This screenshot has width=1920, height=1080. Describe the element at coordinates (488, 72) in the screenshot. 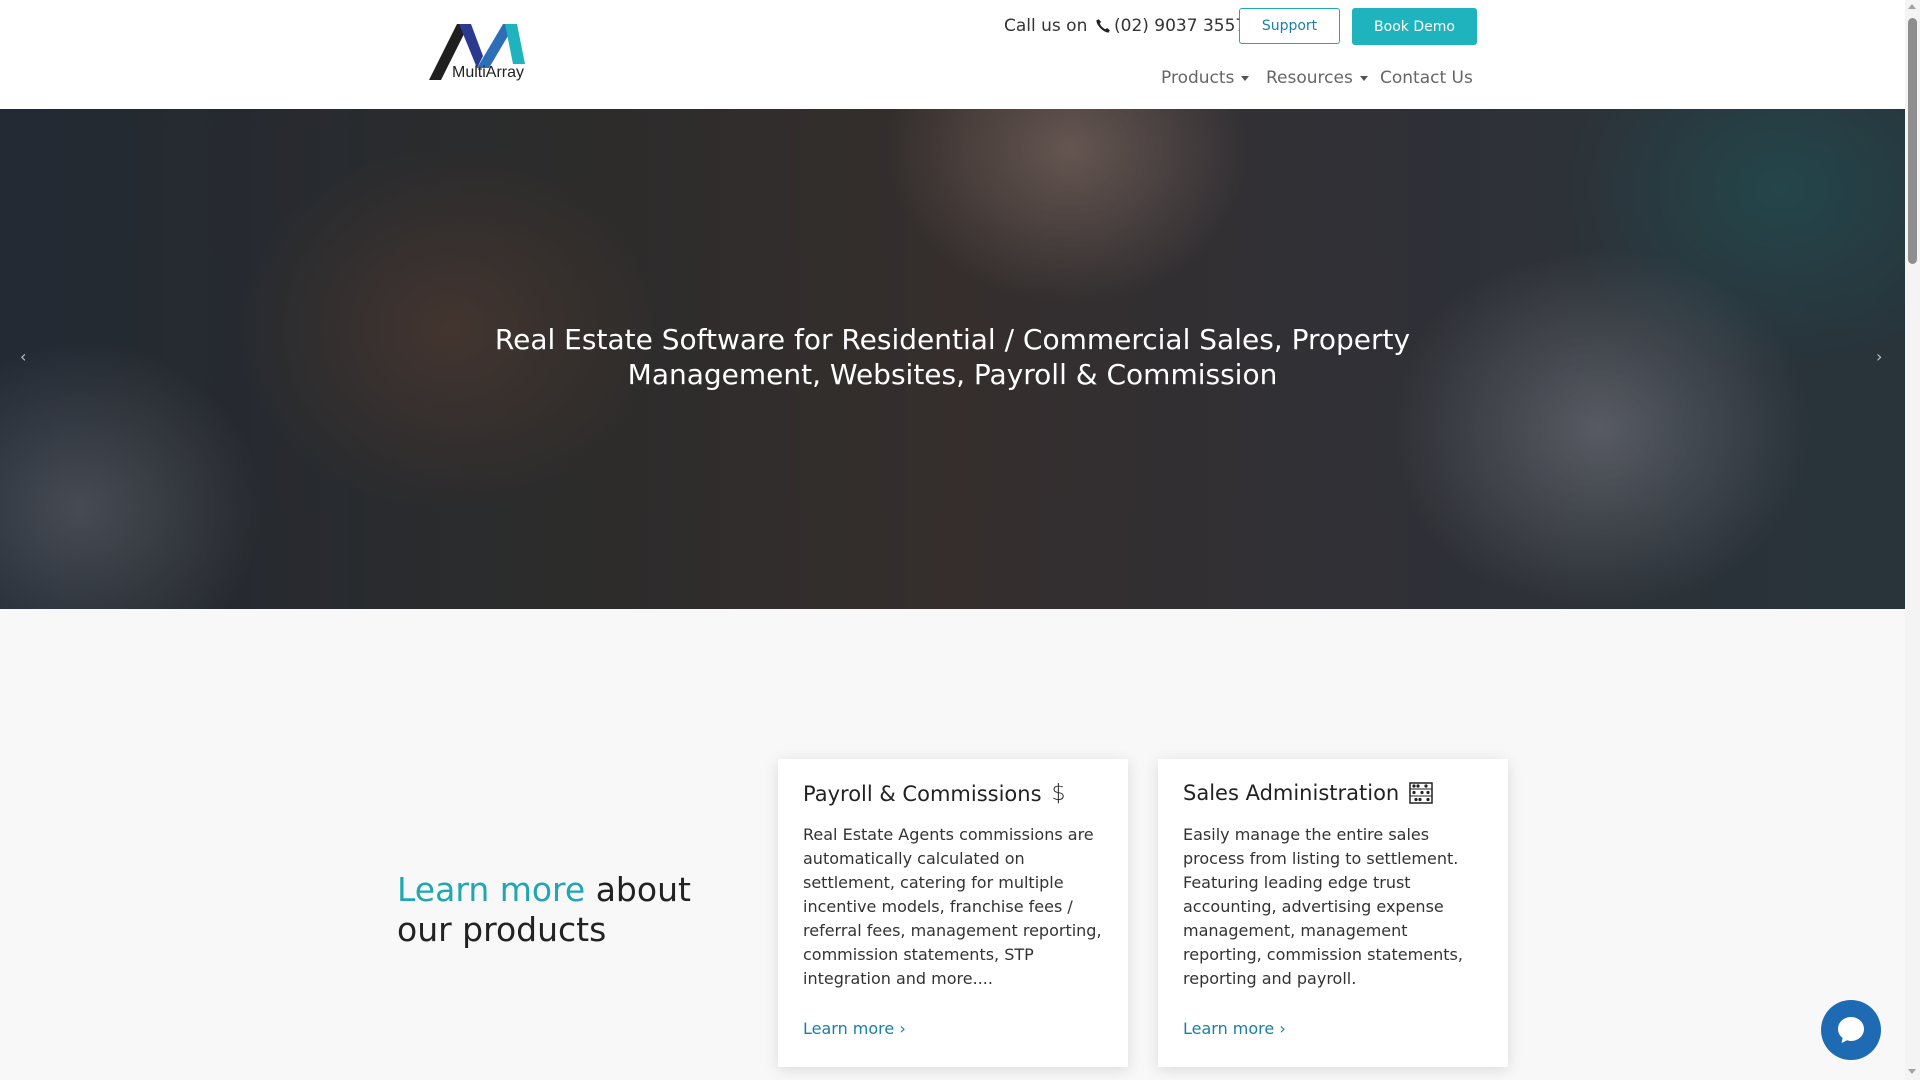

I see `logo-text: MultiArray` at that location.